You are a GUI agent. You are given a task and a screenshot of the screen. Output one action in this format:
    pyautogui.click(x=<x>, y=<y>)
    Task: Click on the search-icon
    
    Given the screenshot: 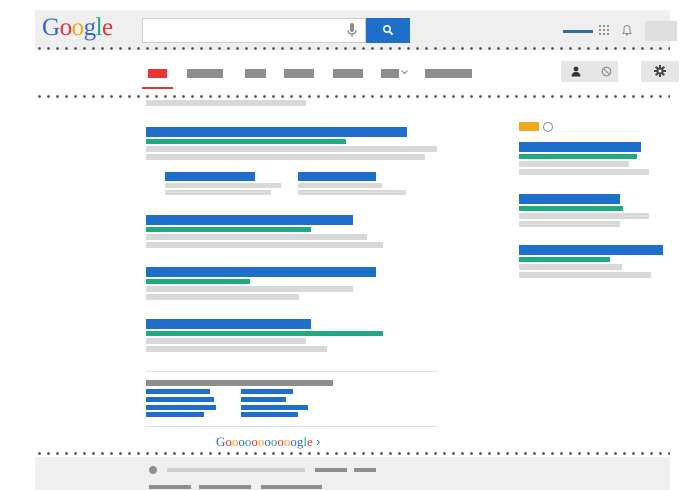 What is the action you would take?
    pyautogui.click(x=388, y=30)
    